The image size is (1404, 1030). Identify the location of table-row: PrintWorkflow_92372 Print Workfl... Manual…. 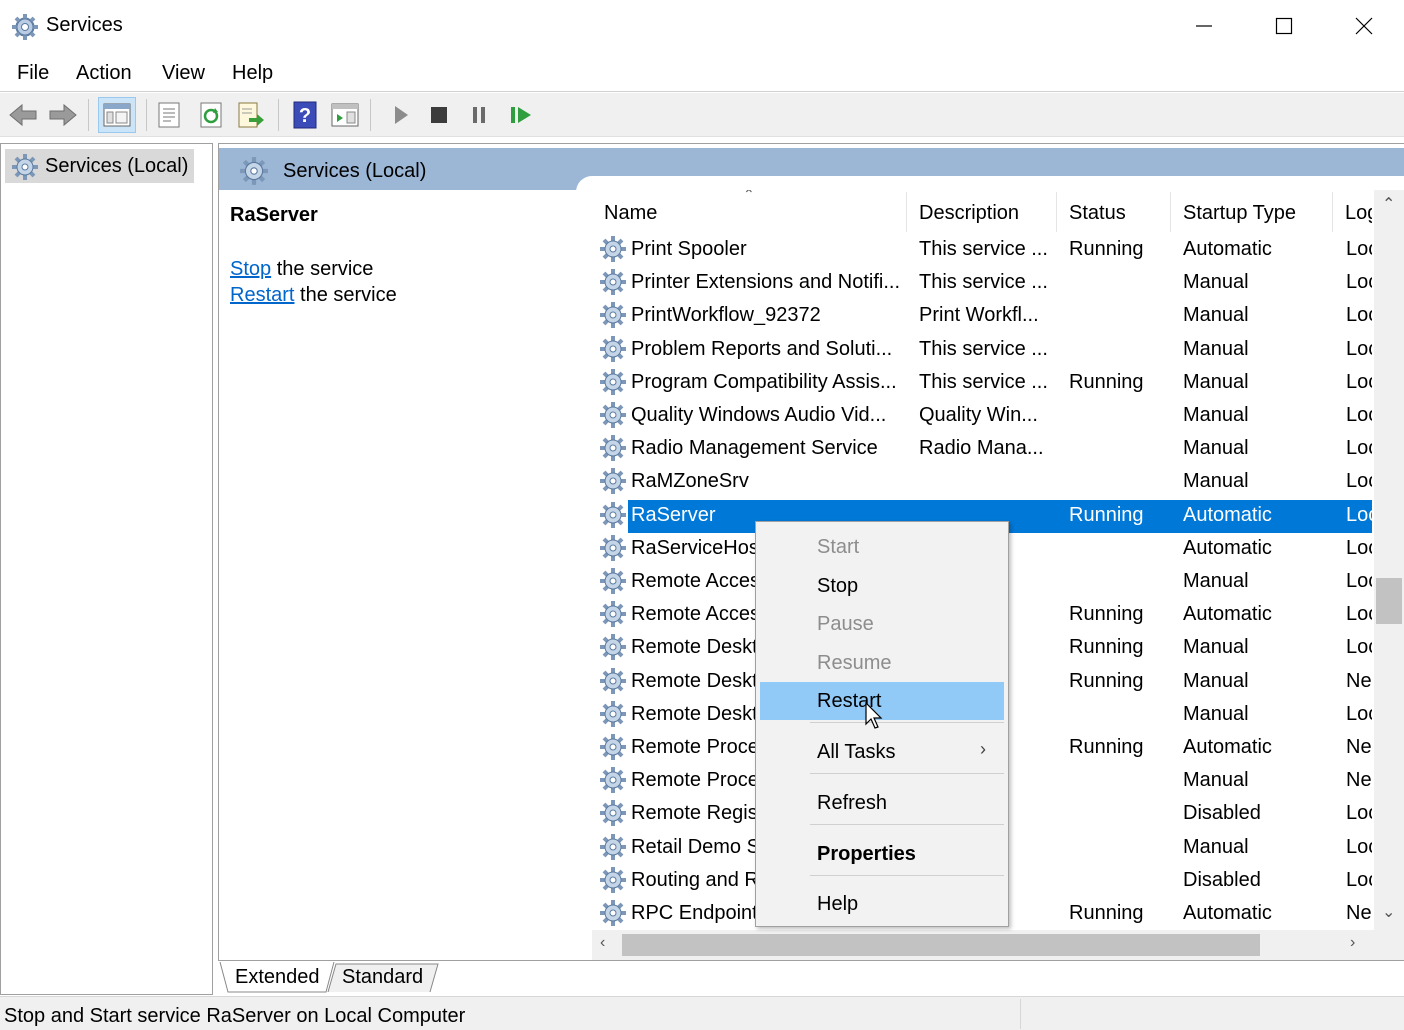
(982, 316).